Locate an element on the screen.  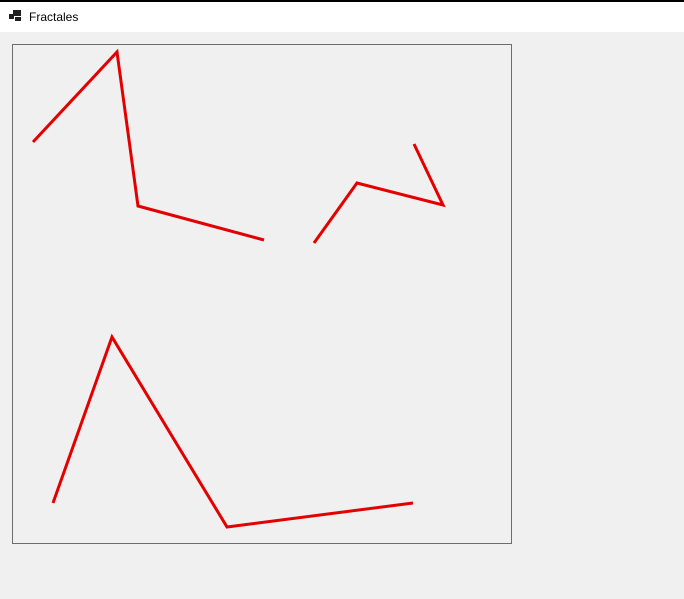
title-bar: Fractales is located at coordinates (342, 17).